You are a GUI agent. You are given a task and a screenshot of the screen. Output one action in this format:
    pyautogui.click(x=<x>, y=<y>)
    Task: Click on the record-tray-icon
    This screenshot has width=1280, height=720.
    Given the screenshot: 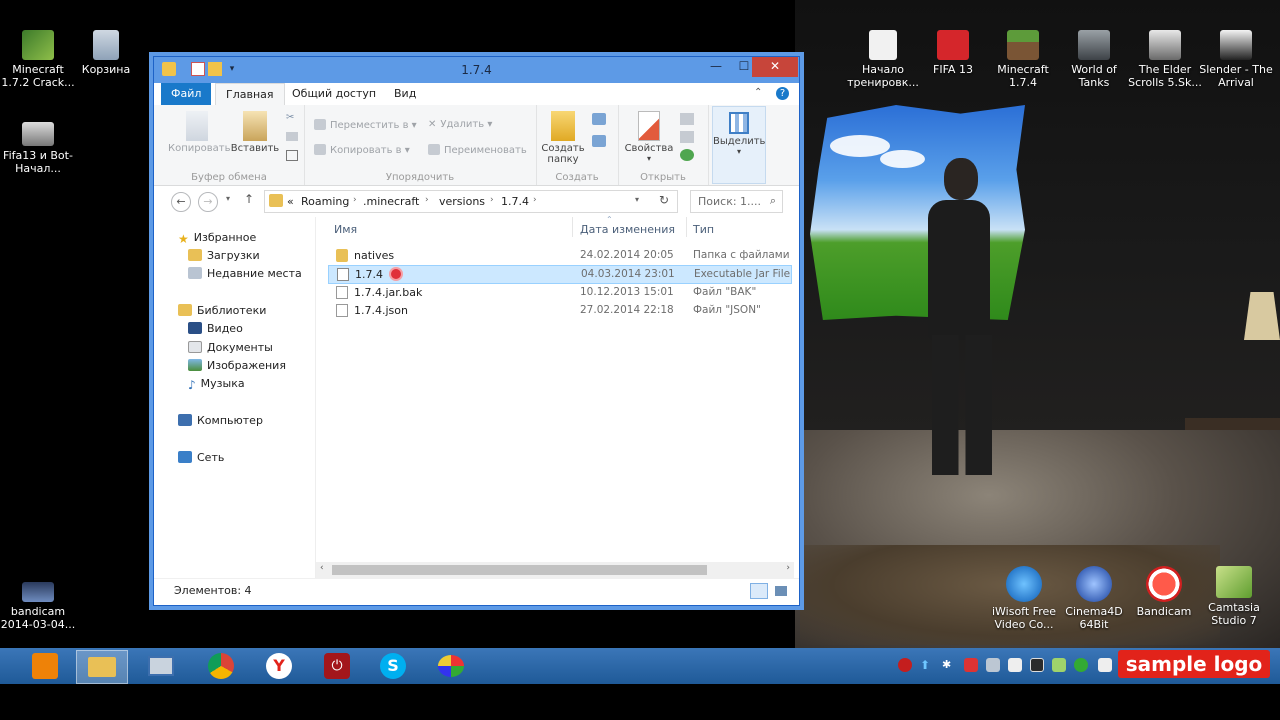 What is the action you would take?
    pyautogui.click(x=905, y=665)
    